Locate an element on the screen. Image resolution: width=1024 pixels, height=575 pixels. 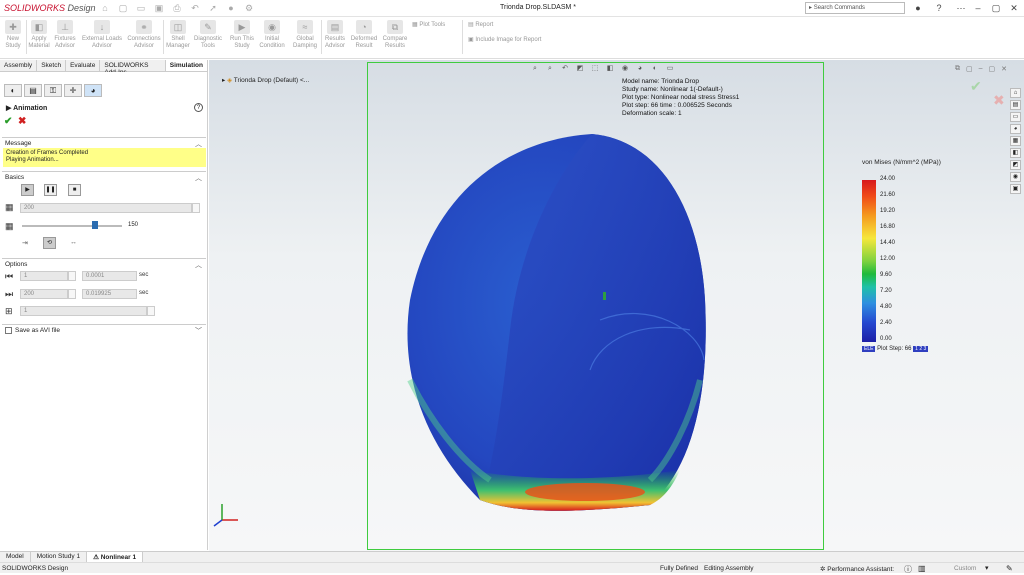
stop-button: ■ is located at coordinates (74, 190).